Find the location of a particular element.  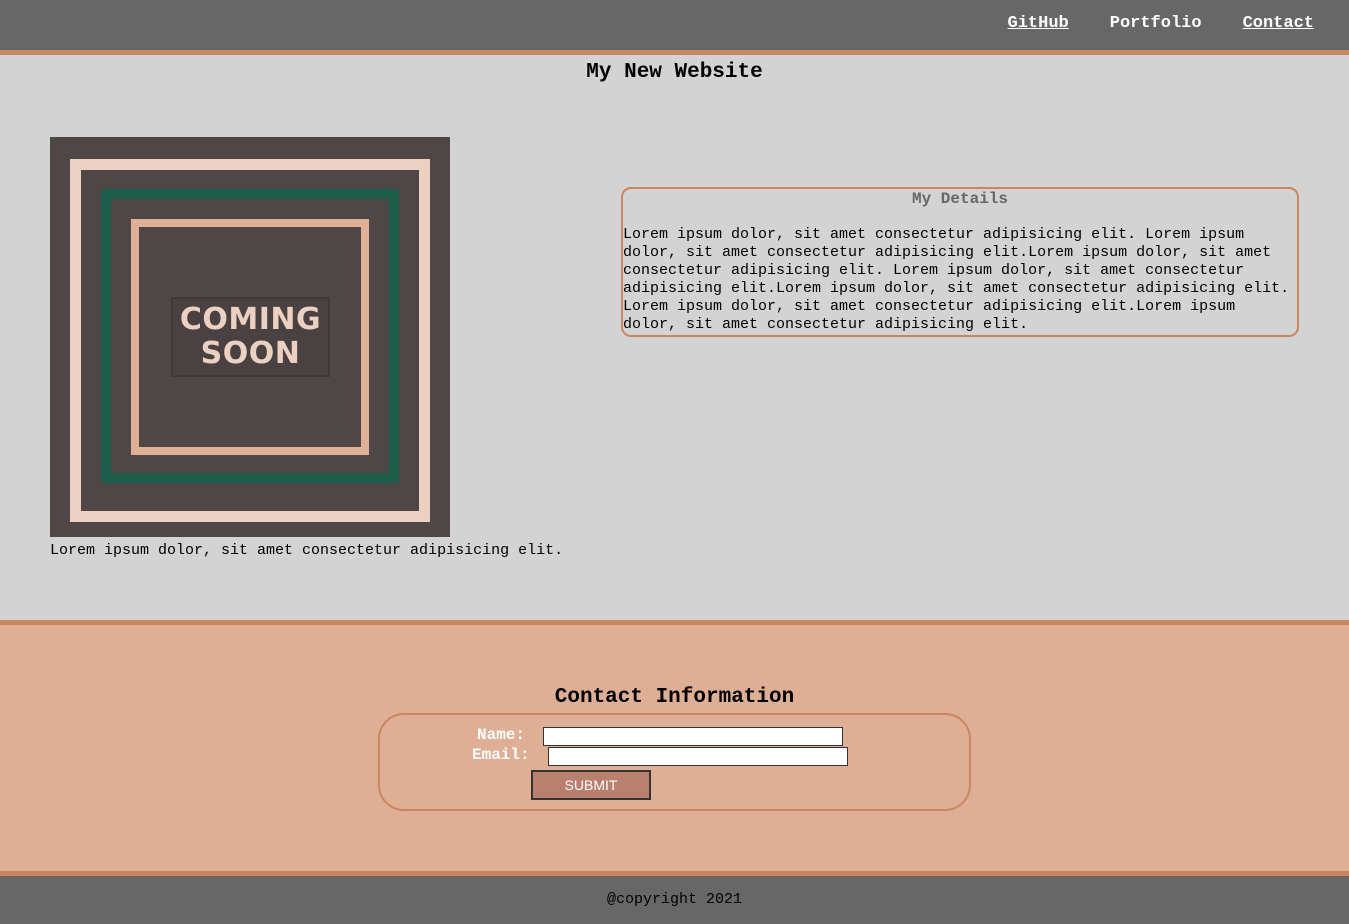

main-nav: GitHub Portfolio Contact is located at coordinates (1161, 23).